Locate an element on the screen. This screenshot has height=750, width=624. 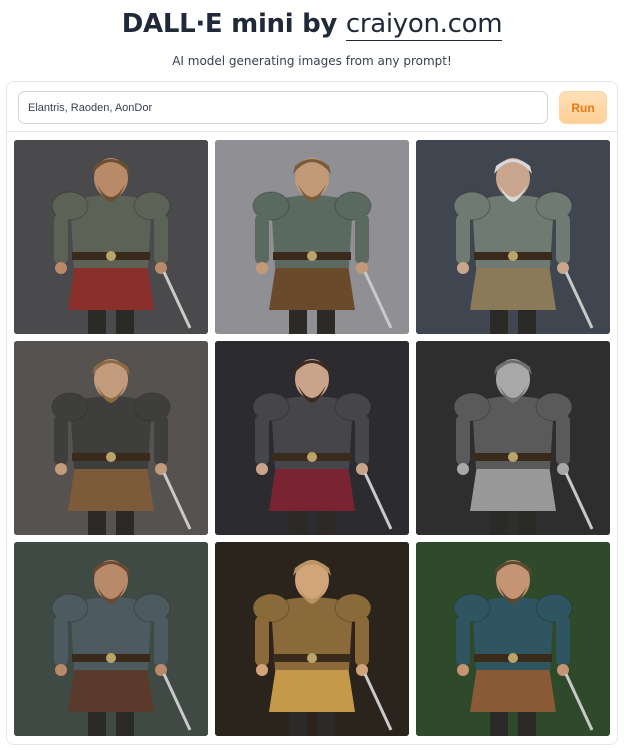
app-title: DALL·E mini by craiyon.com is located at coordinates (312, 25).